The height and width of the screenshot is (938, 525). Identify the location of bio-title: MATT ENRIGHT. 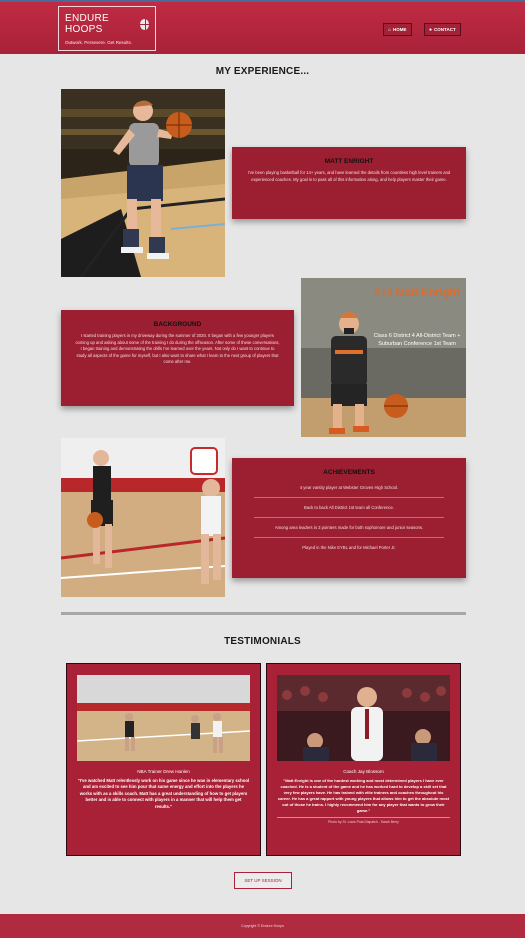
(349, 161).